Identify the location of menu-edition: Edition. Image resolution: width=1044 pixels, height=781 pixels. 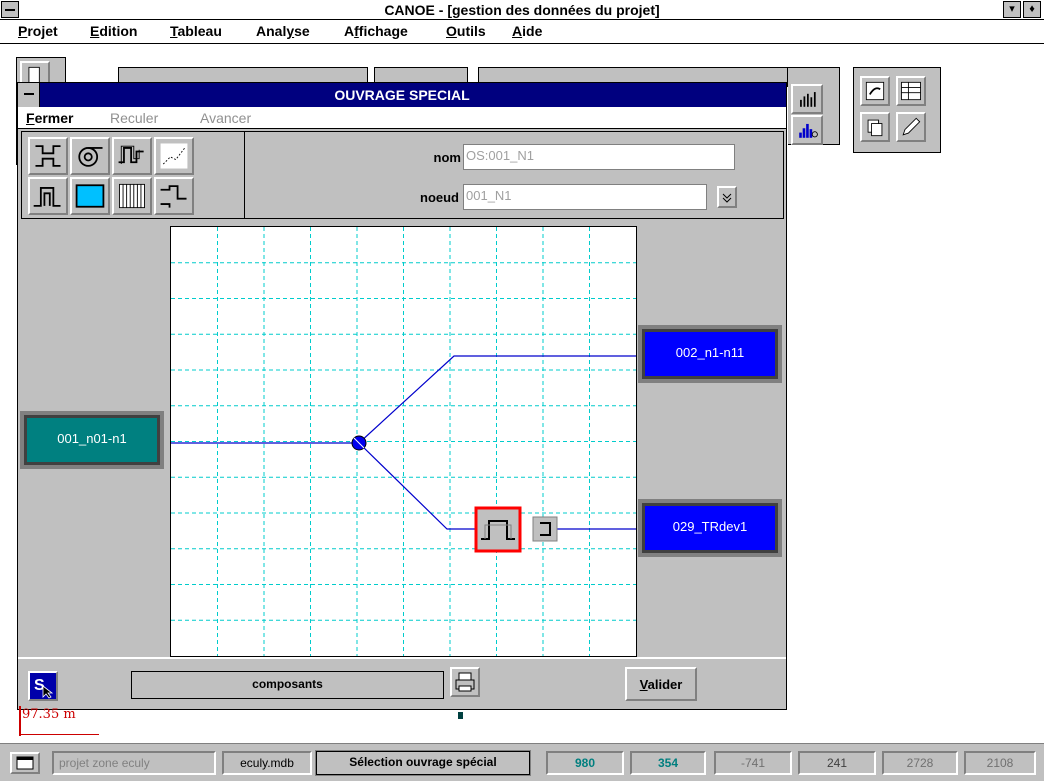
(113, 31).